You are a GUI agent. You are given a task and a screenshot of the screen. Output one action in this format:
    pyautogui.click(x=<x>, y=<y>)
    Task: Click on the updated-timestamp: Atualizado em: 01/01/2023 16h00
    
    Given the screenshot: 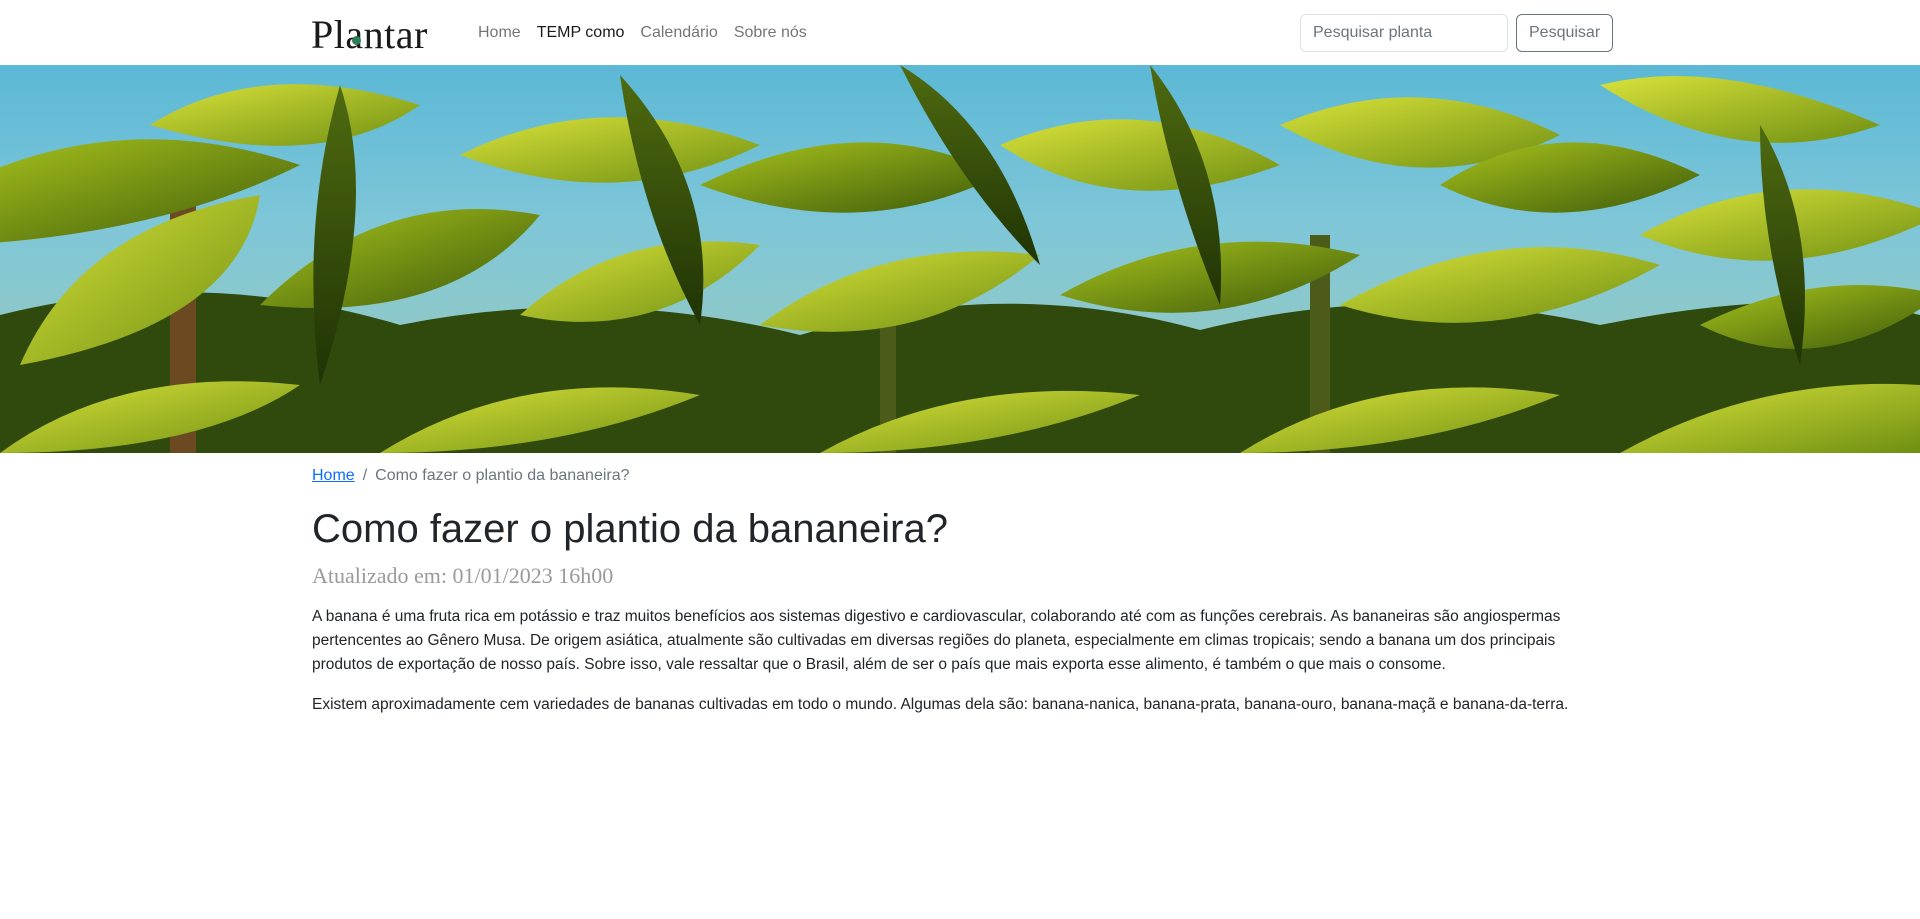 What is the action you would take?
    pyautogui.click(x=463, y=575)
    